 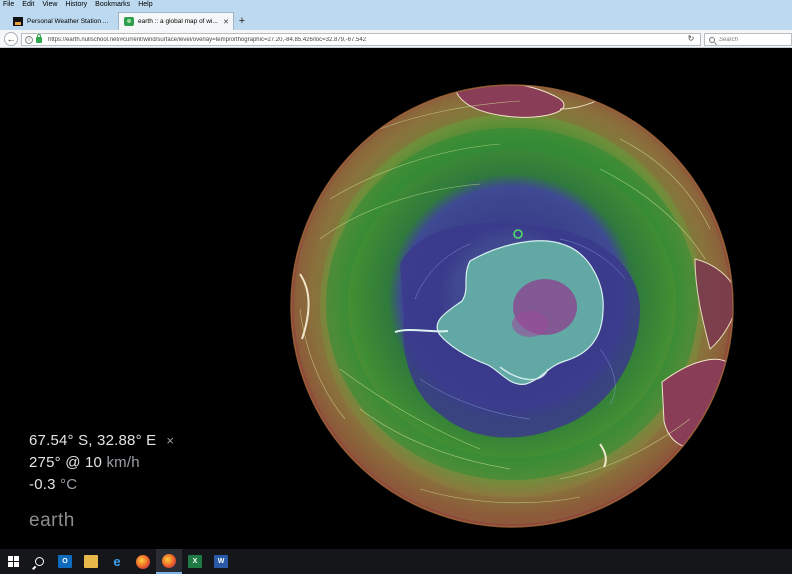 I want to click on folder-icon, so click(x=91, y=561).